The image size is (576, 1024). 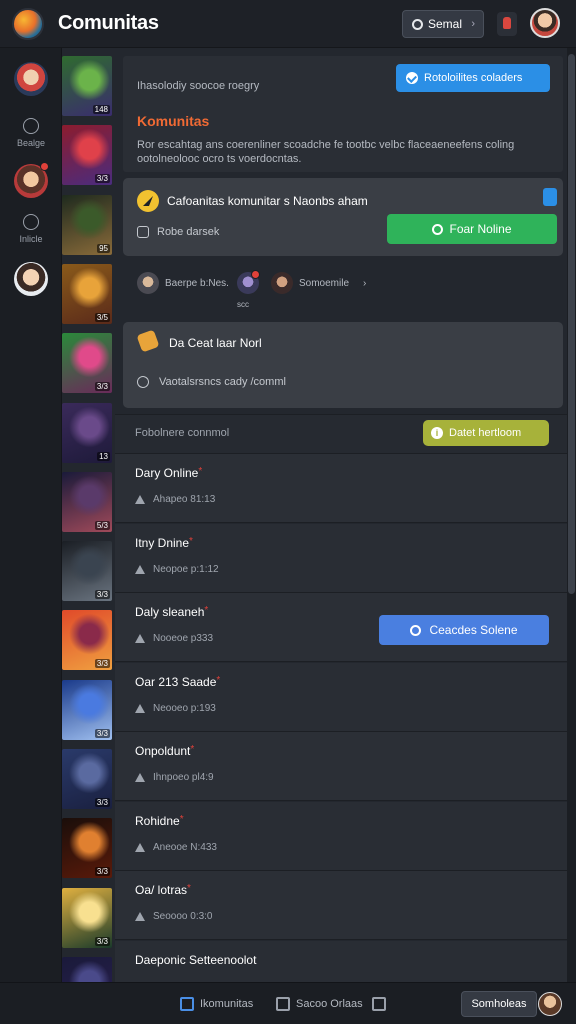 I want to click on scrollbar, so click(x=571, y=515).